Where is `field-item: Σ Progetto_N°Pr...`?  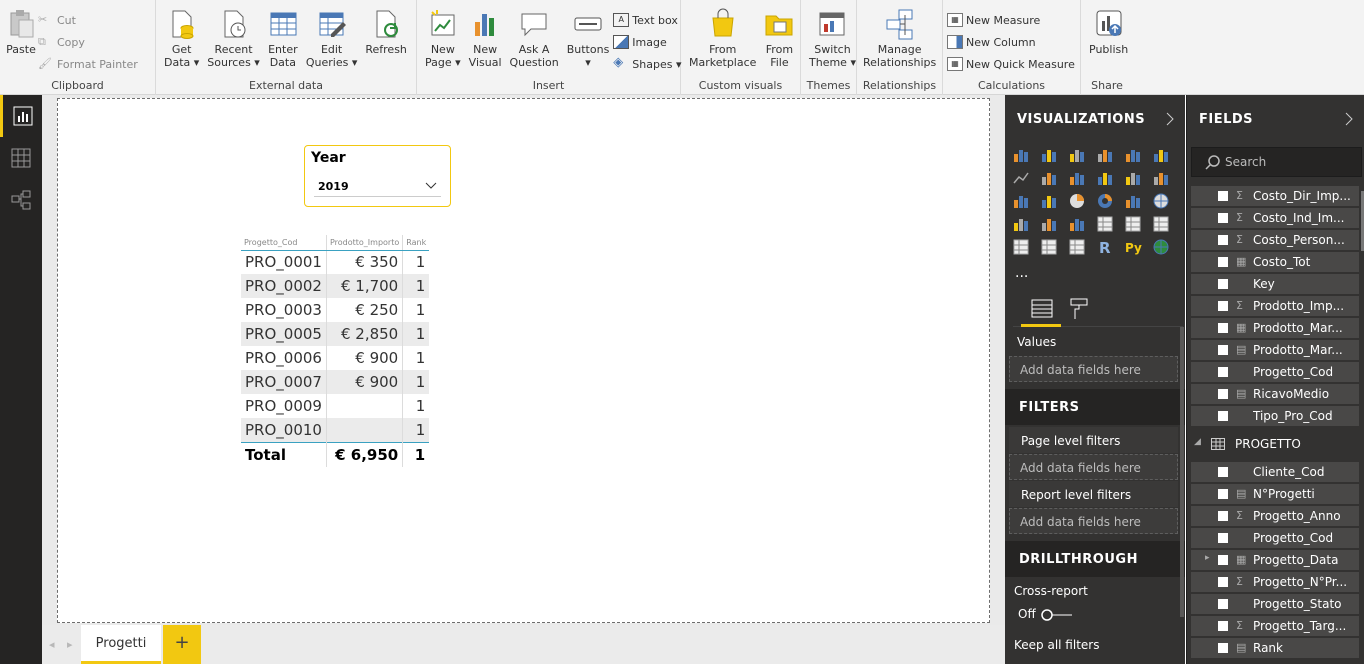 field-item: Σ Progetto_N°Pr... is located at coordinates (1275, 582).